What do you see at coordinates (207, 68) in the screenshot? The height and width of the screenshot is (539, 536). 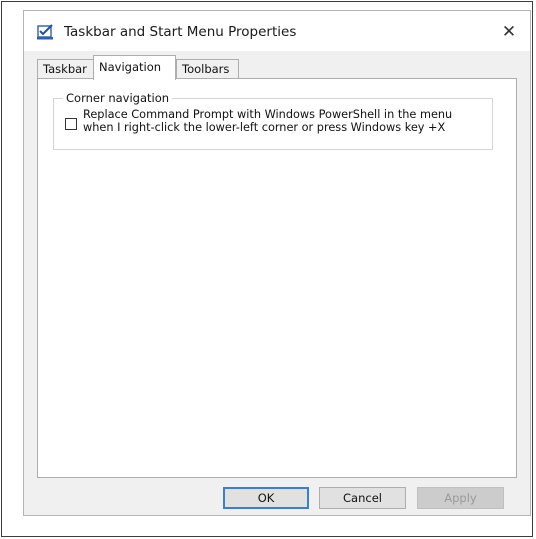 I see `tab-toolbars: Toolbars` at bounding box center [207, 68].